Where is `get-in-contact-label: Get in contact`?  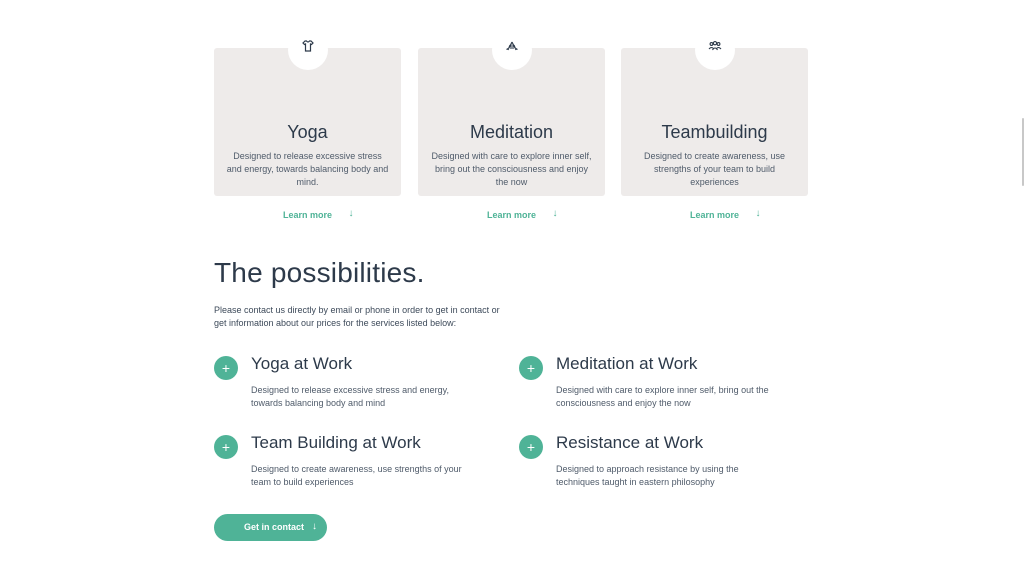
get-in-contact-label: Get in contact is located at coordinates (274, 527).